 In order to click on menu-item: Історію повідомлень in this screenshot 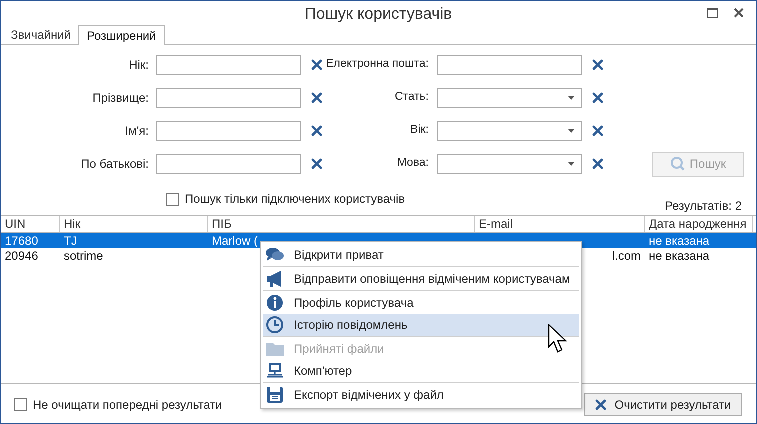, I will do `click(421, 325)`.